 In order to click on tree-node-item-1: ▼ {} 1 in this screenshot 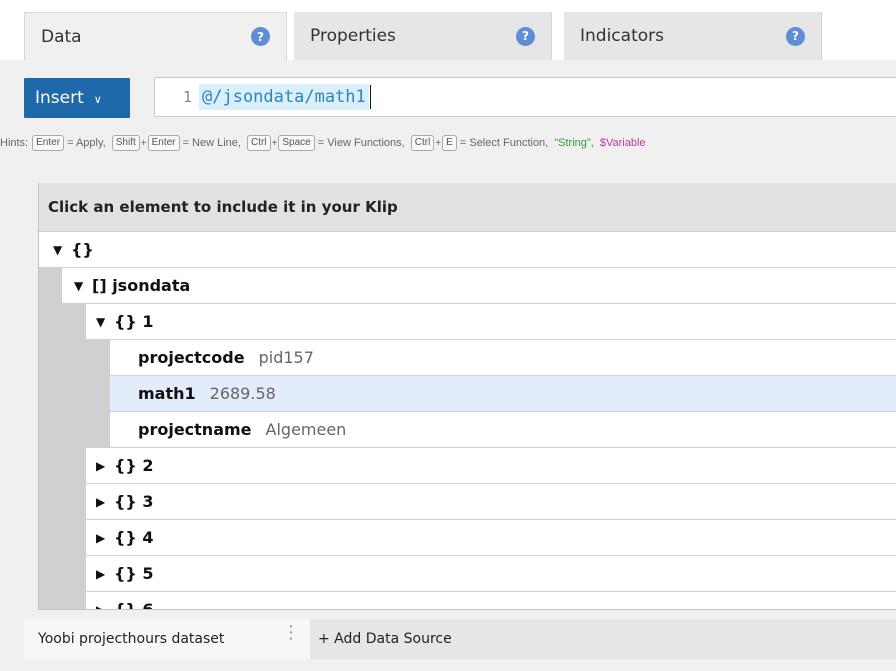, I will do `click(491, 321)`.